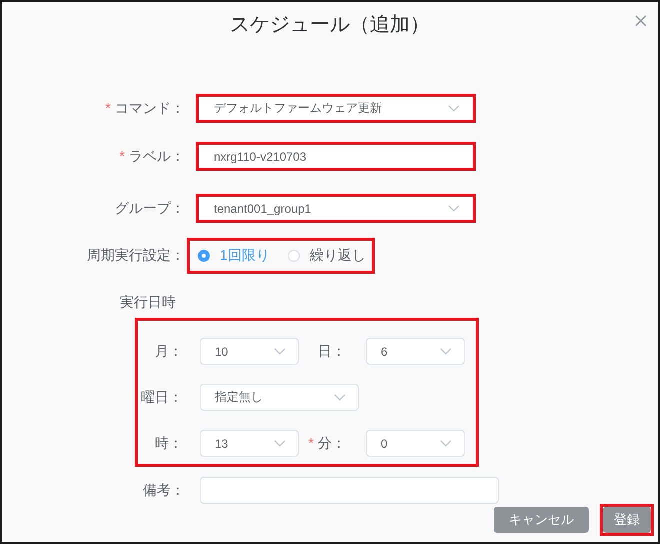 This screenshot has width=660, height=544. What do you see at coordinates (330, 25) in the screenshot?
I see `dialog-title: スケジュール（追加）` at bounding box center [330, 25].